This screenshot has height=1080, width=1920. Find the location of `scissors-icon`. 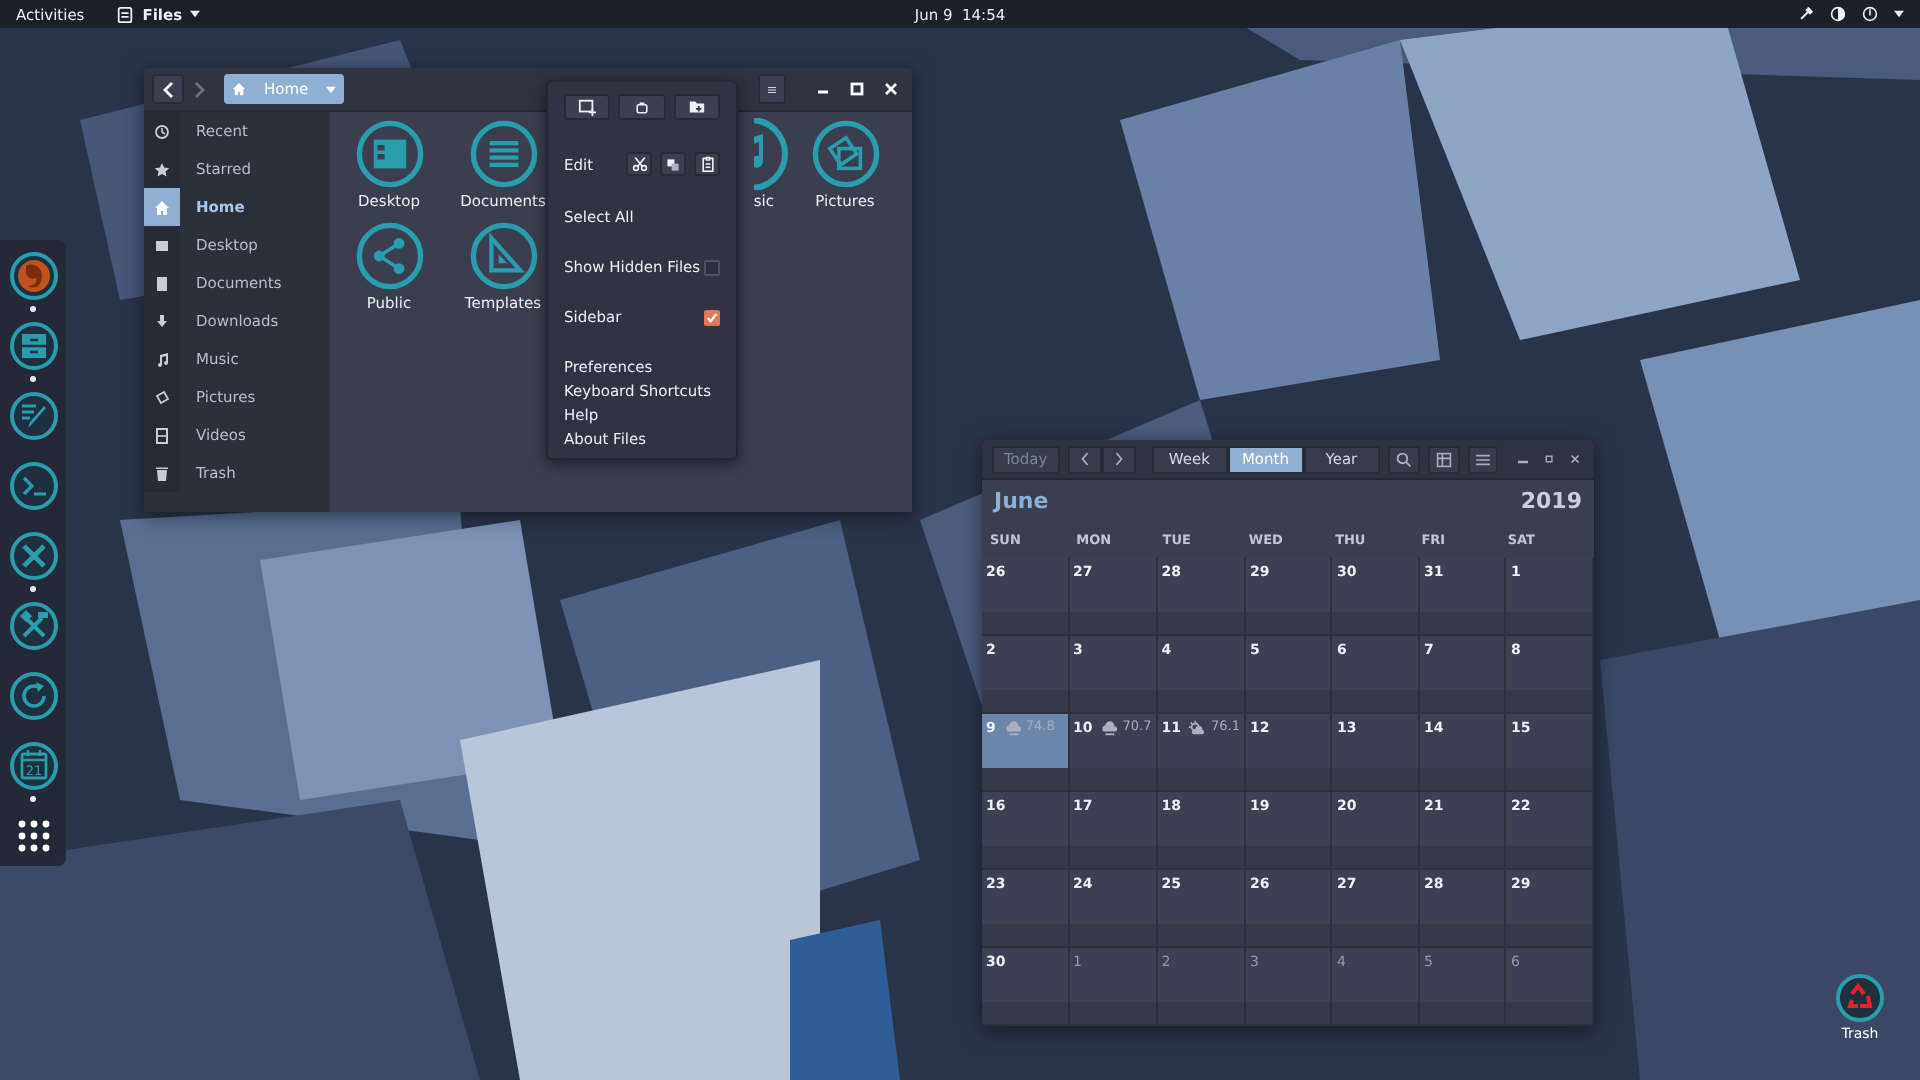

scissors-icon is located at coordinates (639, 164).